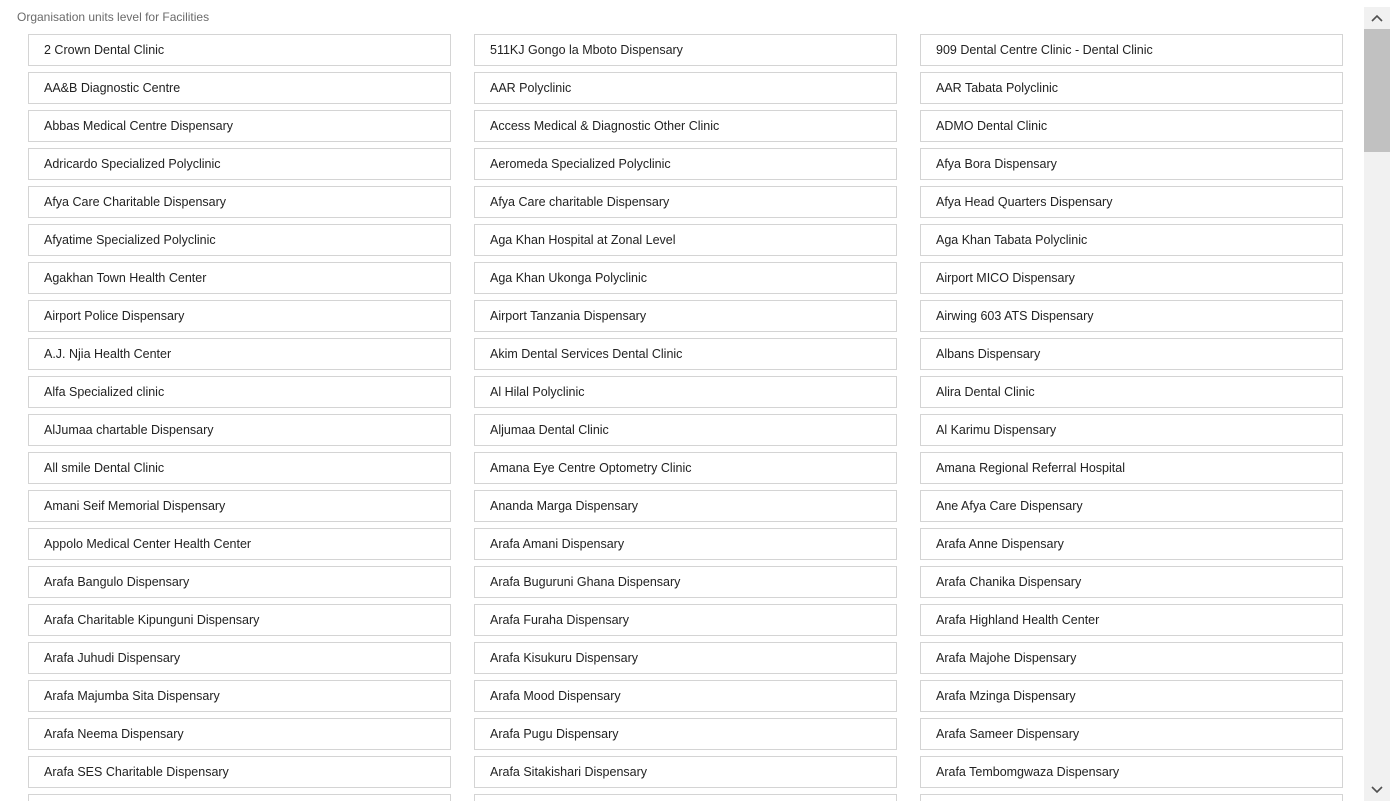 The image size is (1392, 801). Describe the element at coordinates (239, 240) in the screenshot. I see `facility-item: Afyatime Specialized Polyclinic` at that location.